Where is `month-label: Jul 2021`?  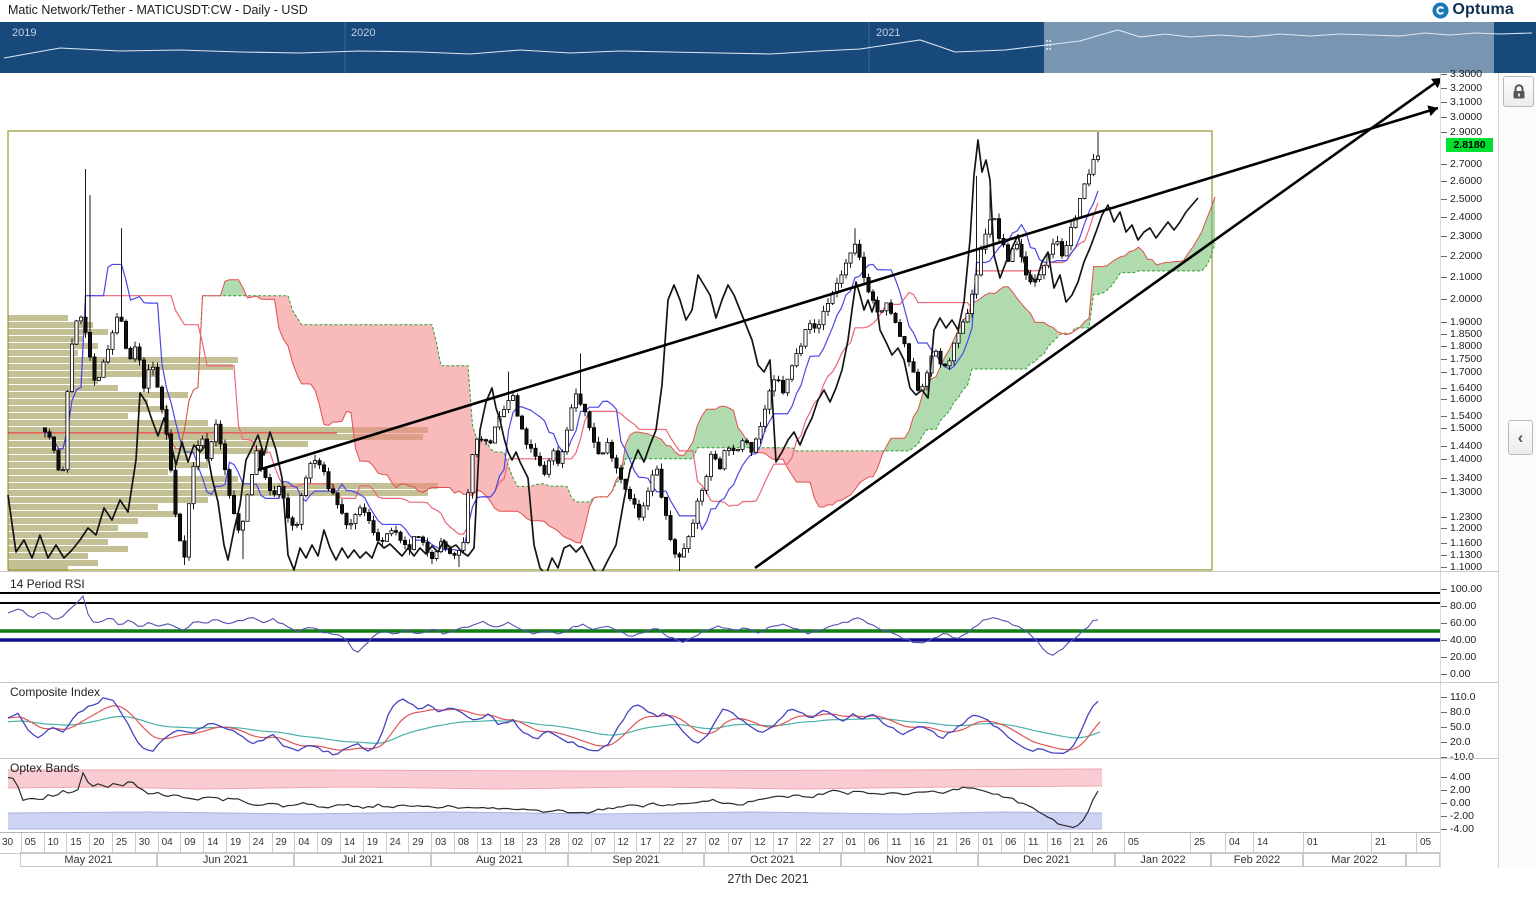
month-label: Jul 2021 is located at coordinates (362, 859).